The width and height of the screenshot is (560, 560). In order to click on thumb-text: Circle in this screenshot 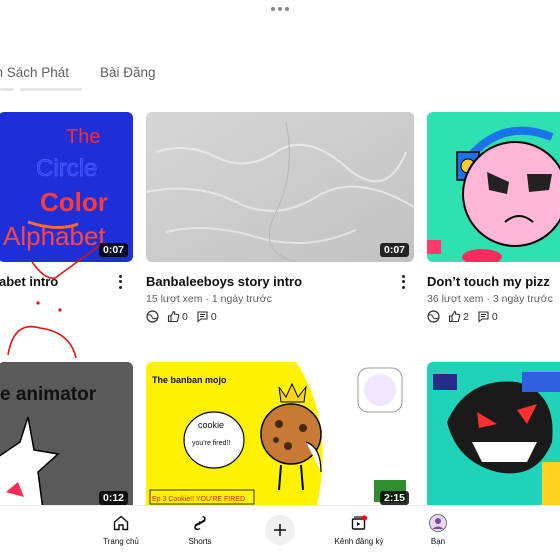, I will do `click(66, 168)`.